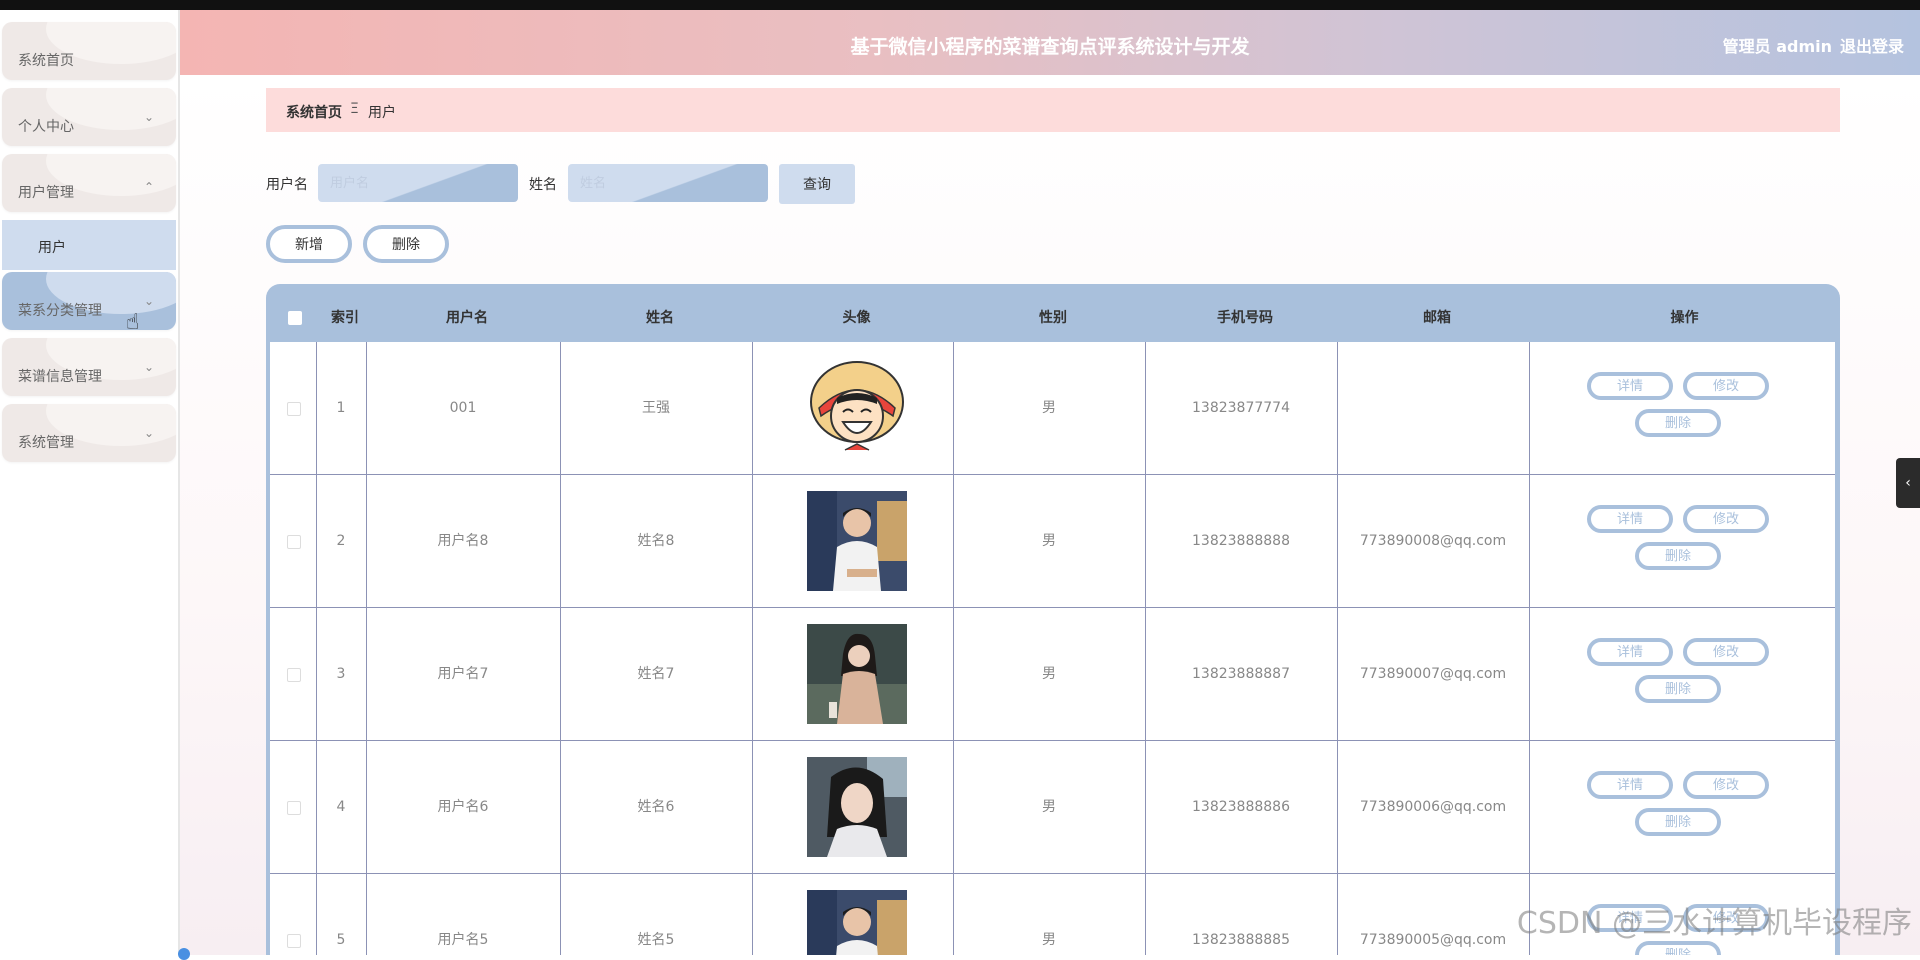  What do you see at coordinates (656, 408) in the screenshot?
I see `cell-name: 王强` at bounding box center [656, 408].